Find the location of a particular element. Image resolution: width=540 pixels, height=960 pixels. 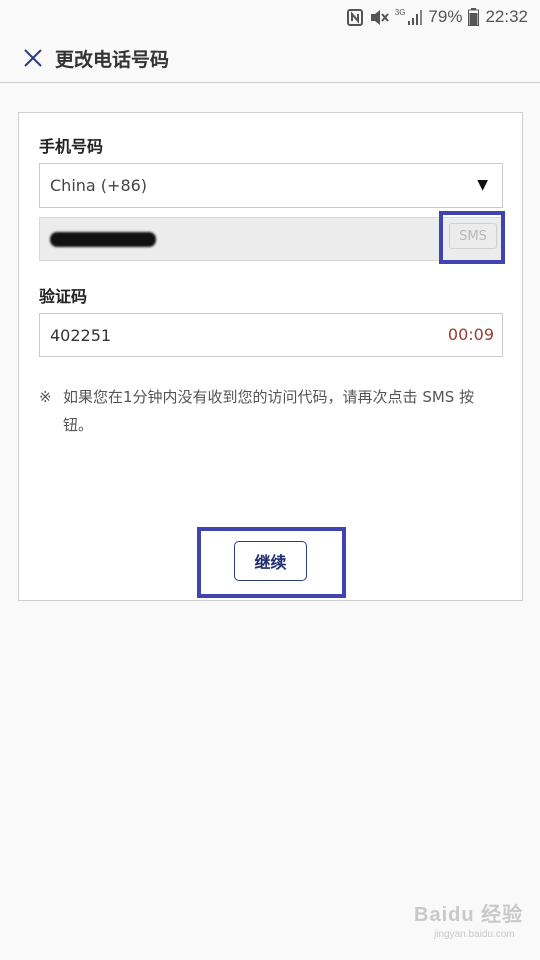

signal-icon is located at coordinates (415, 17).